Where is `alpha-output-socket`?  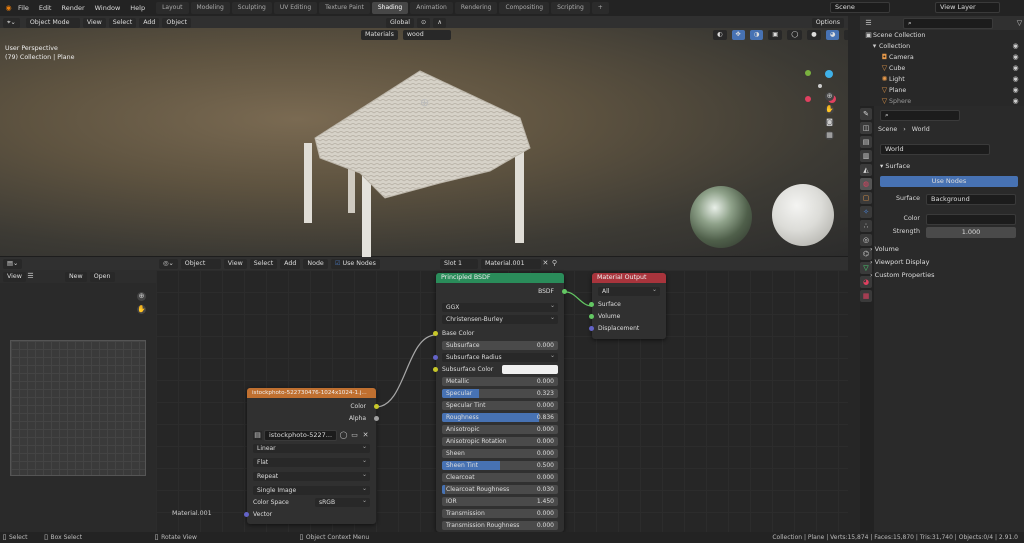
alpha-output-socket is located at coordinates (376, 418).